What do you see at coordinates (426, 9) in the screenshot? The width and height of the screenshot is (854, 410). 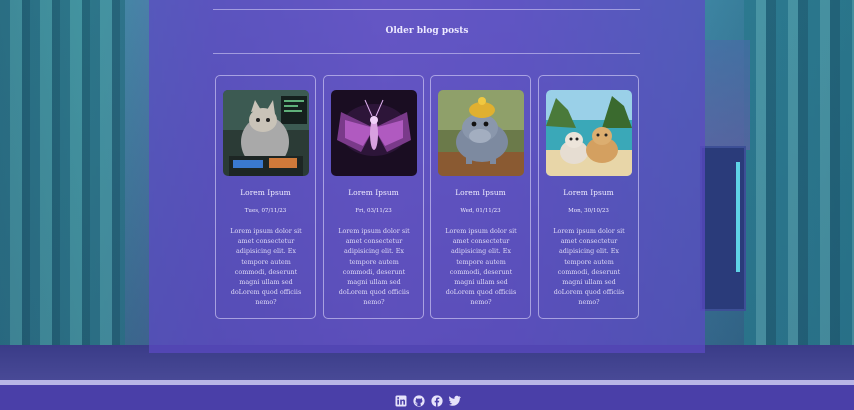 I see `divider-top` at bounding box center [426, 9].